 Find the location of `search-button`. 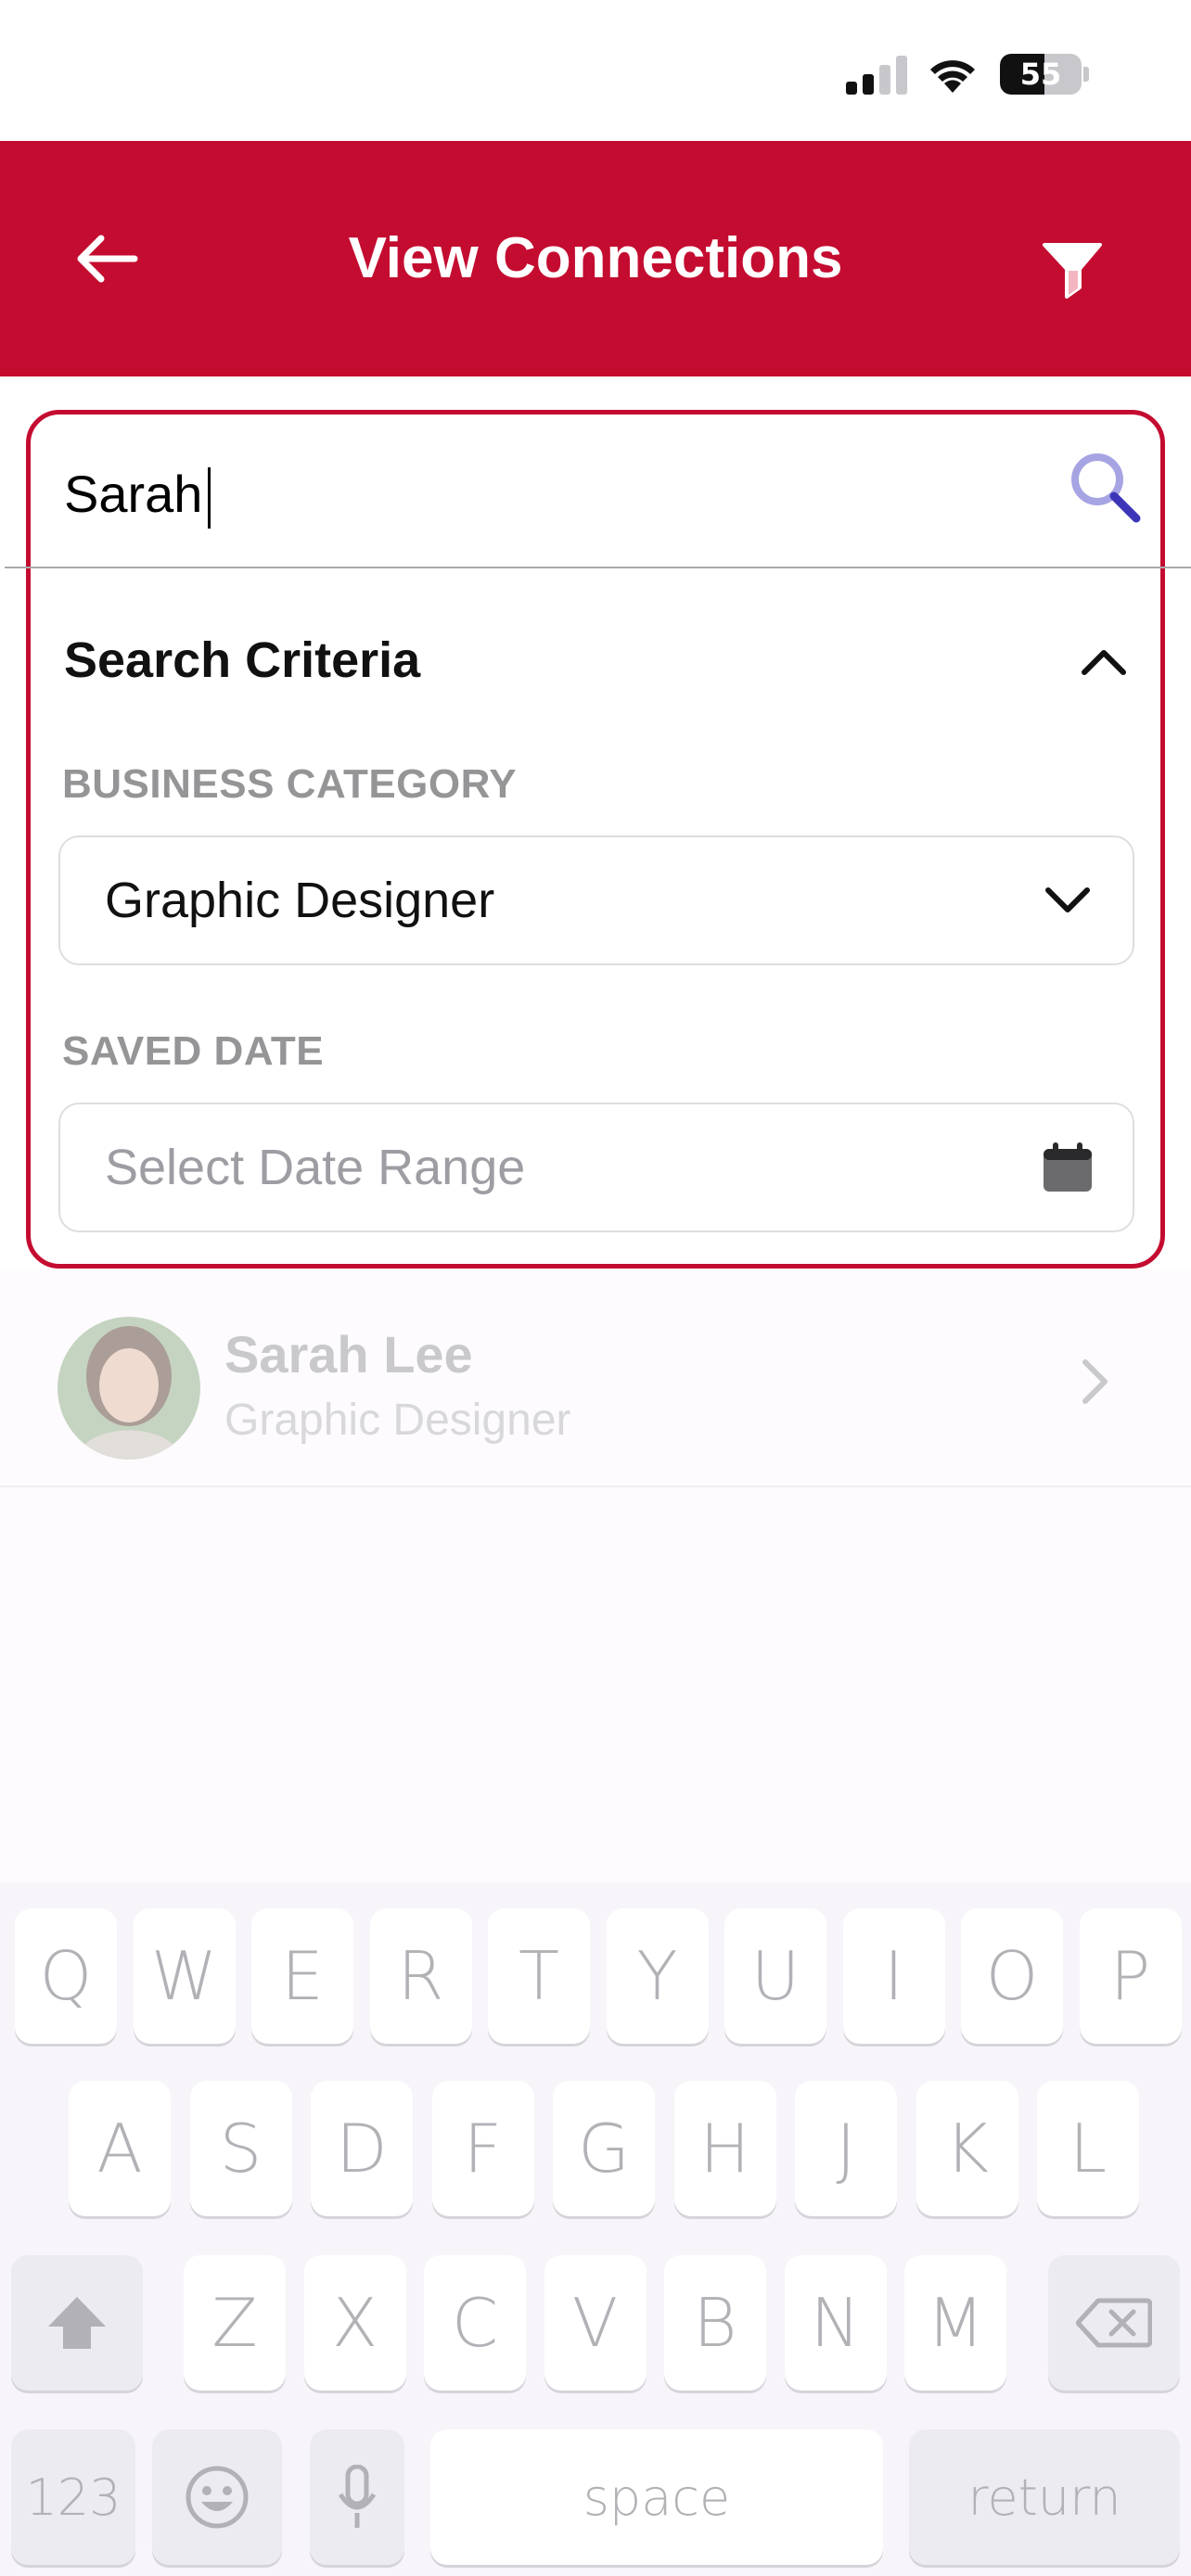

search-button is located at coordinates (1104, 486).